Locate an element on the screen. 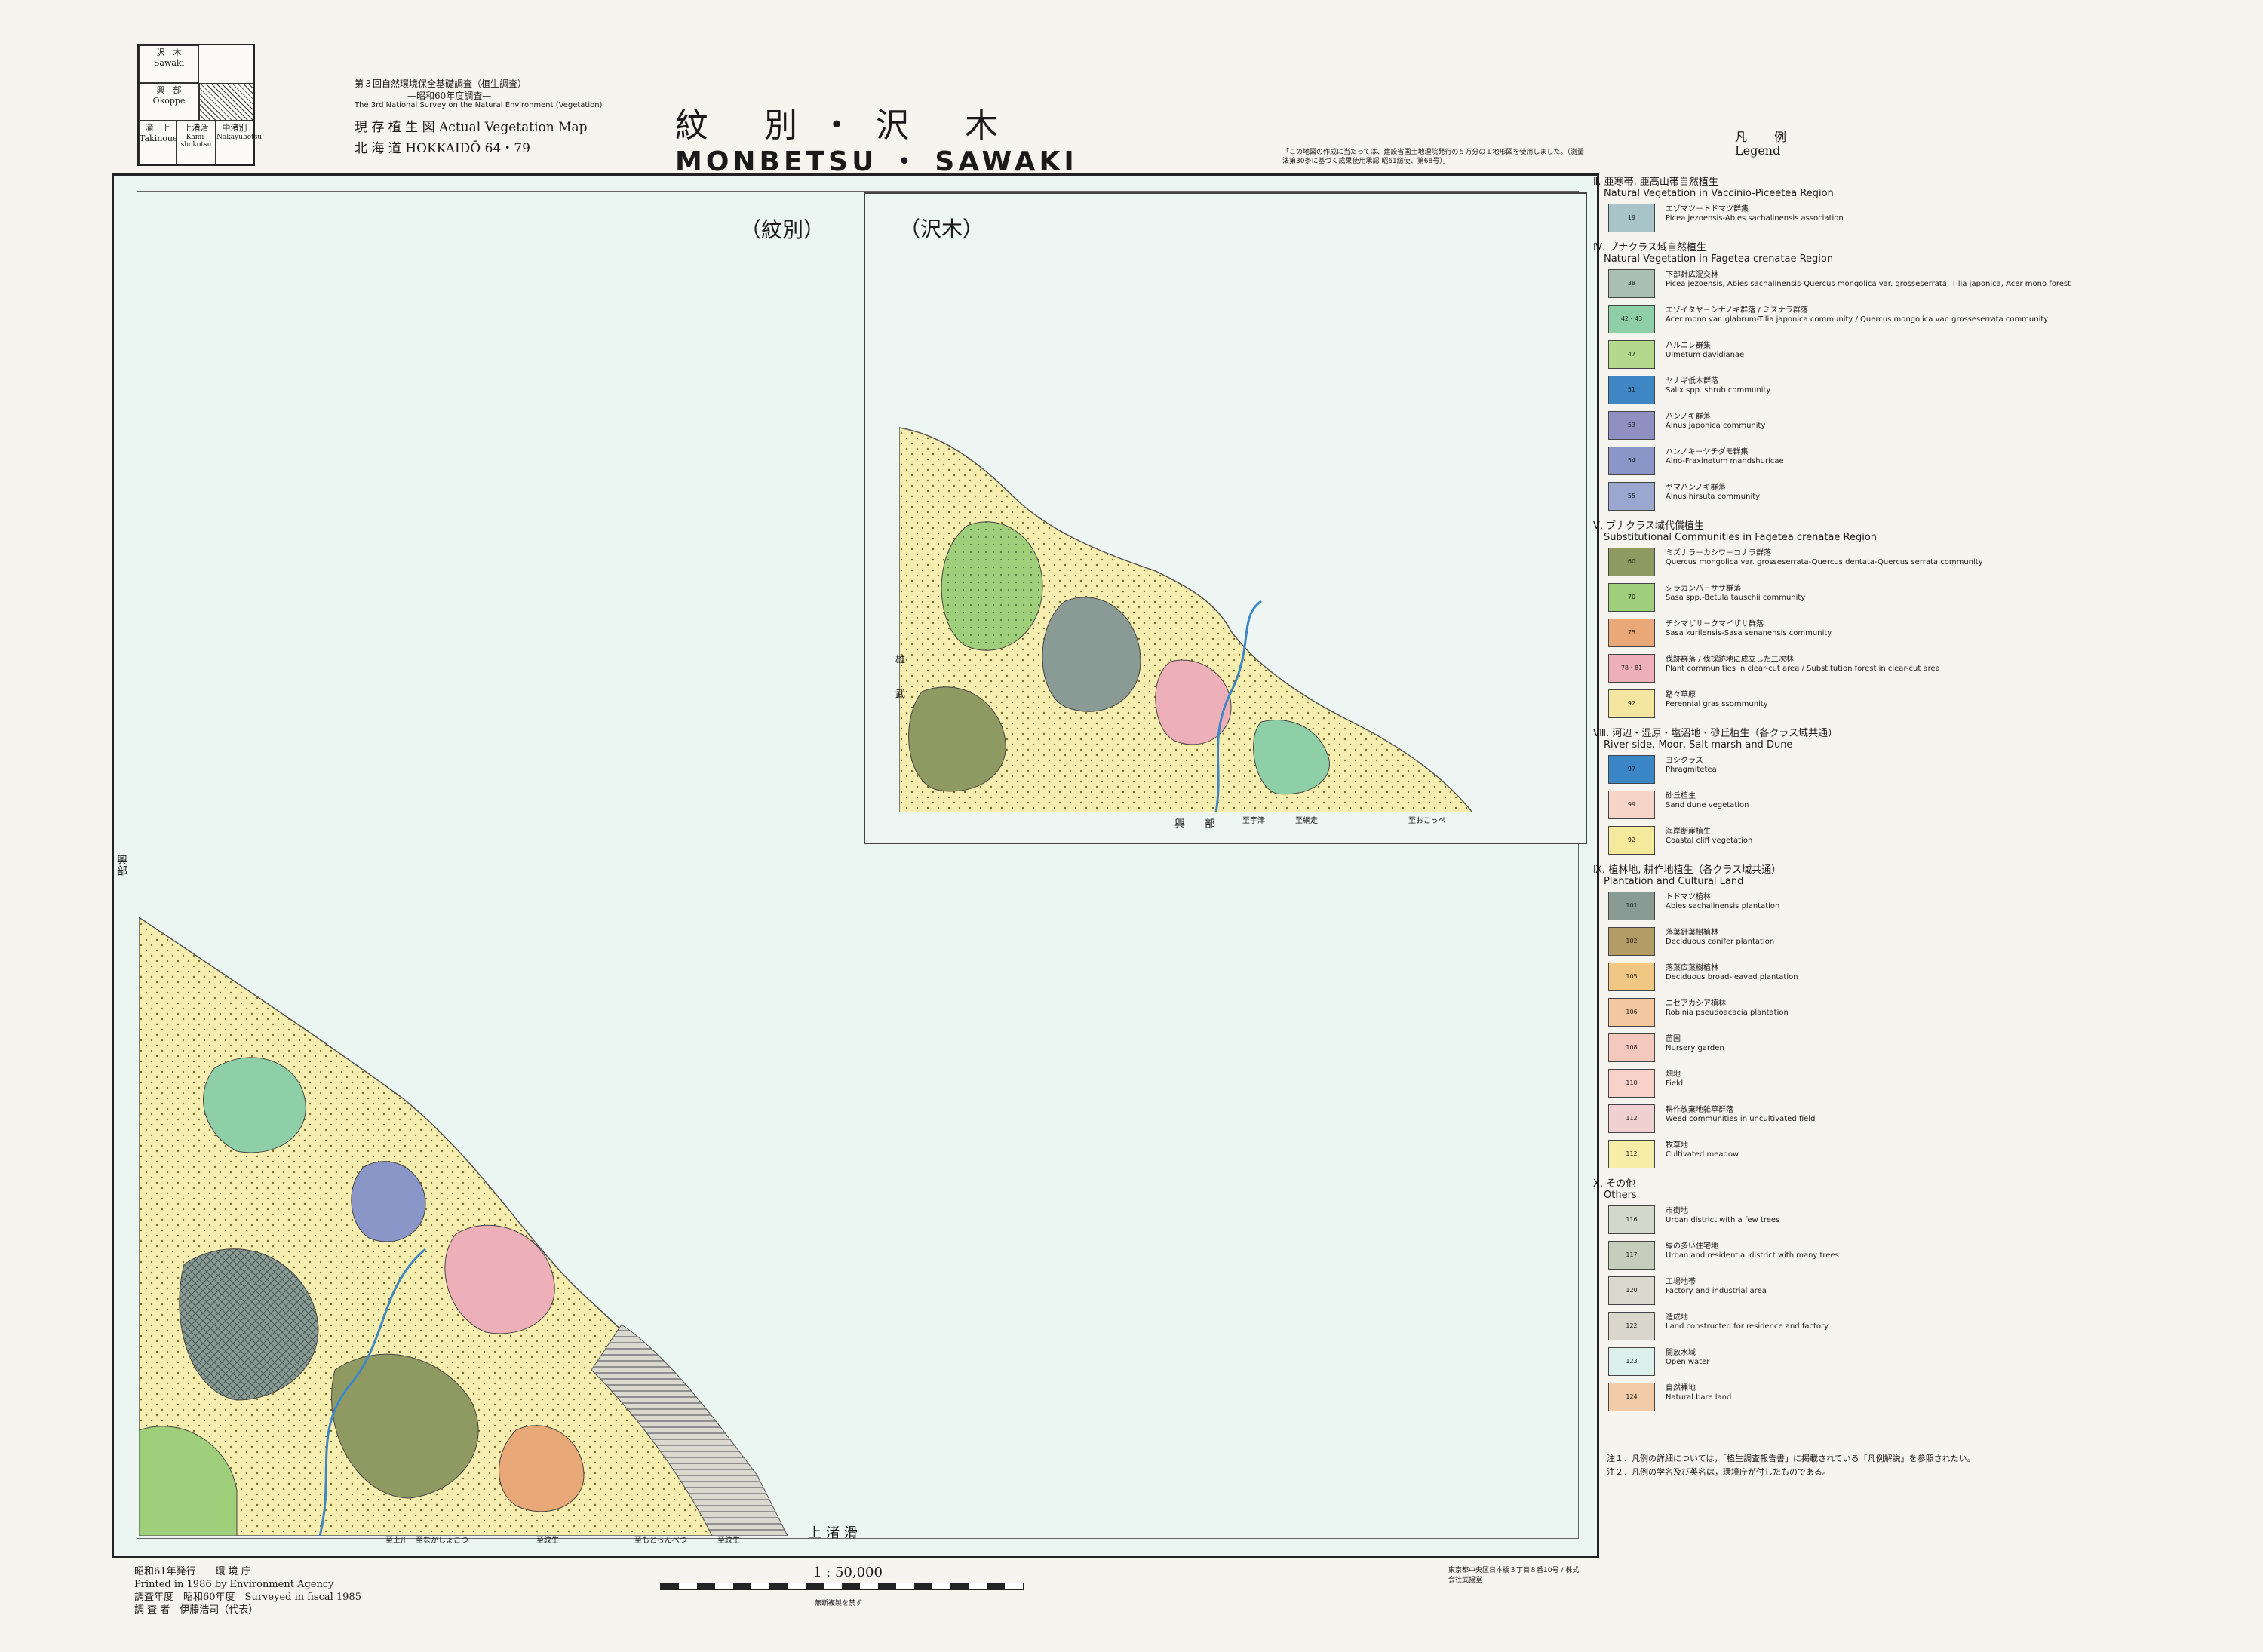  route-destination: 至宇津 is located at coordinates (1253, 821).